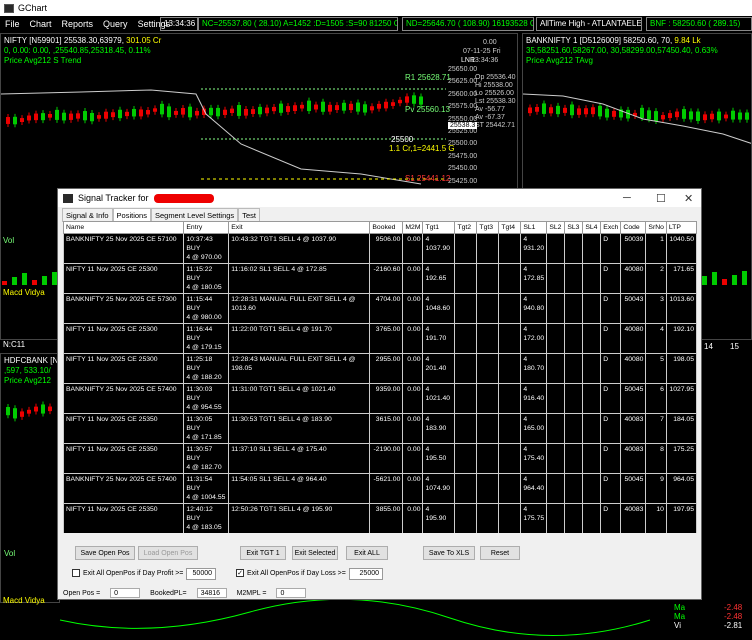  I want to click on exit-tgt1-button: Exit TGT 1, so click(263, 553).